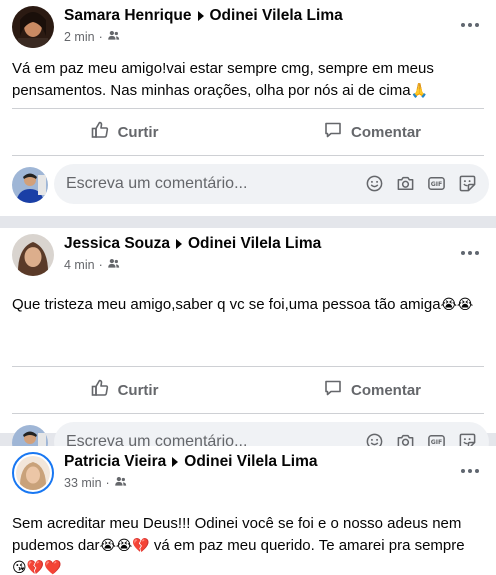 This screenshot has width=496, height=575. I want to click on crying-emoji: 😭😭, so click(457, 305).